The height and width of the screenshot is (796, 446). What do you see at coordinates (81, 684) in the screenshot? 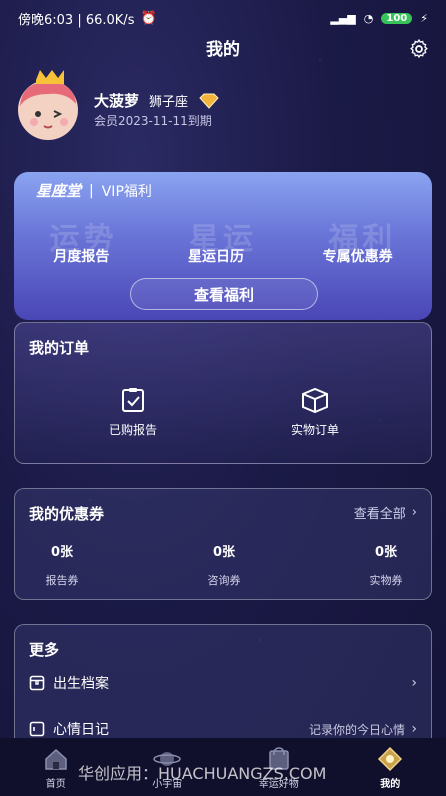
I see `birth-profile-label: 出生档案` at bounding box center [81, 684].